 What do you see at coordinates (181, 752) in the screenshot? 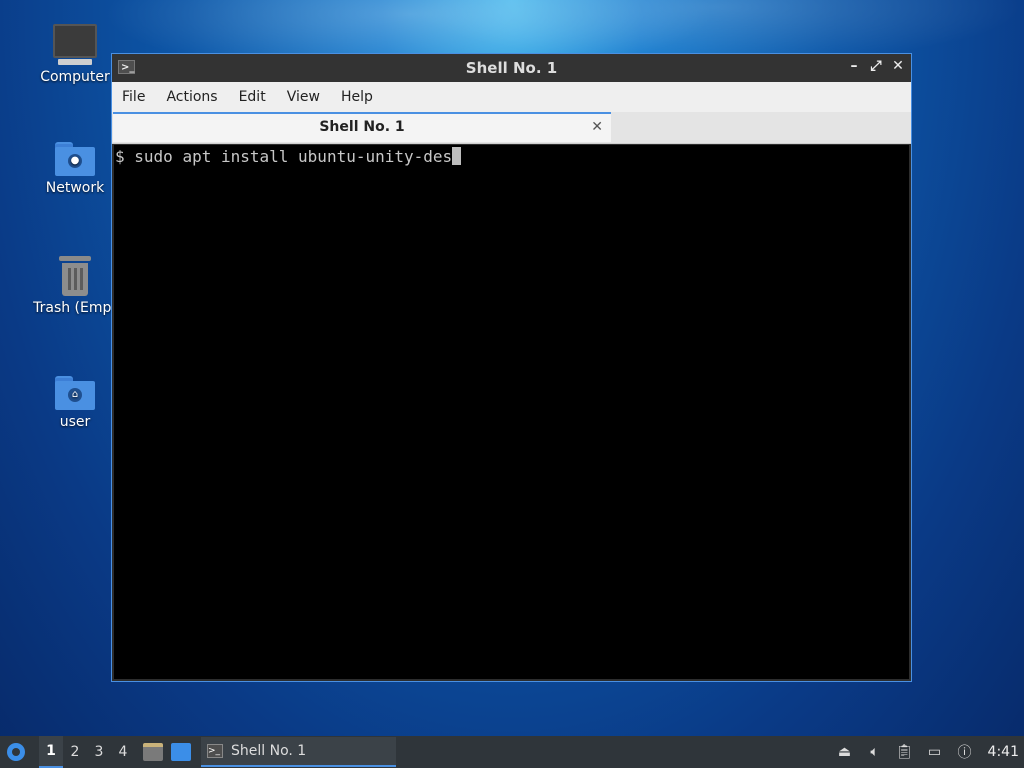
I see `show-desktop-icon` at bounding box center [181, 752].